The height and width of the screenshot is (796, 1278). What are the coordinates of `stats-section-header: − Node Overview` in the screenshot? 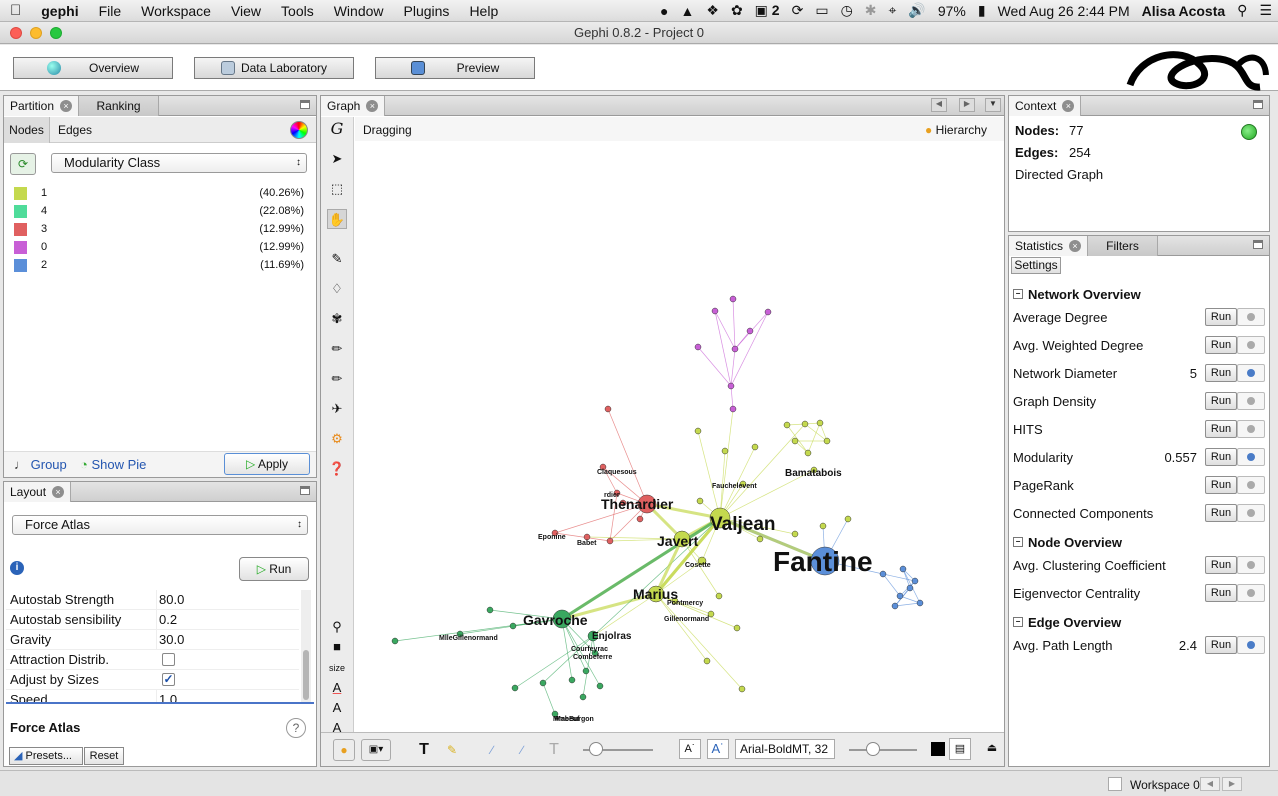 It's located at (1139, 542).